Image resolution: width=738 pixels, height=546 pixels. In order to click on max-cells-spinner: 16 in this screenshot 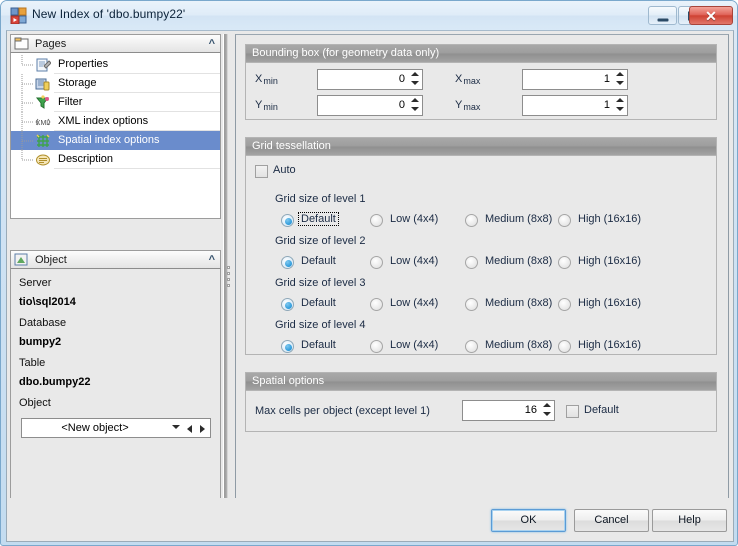, I will do `click(508, 410)`.